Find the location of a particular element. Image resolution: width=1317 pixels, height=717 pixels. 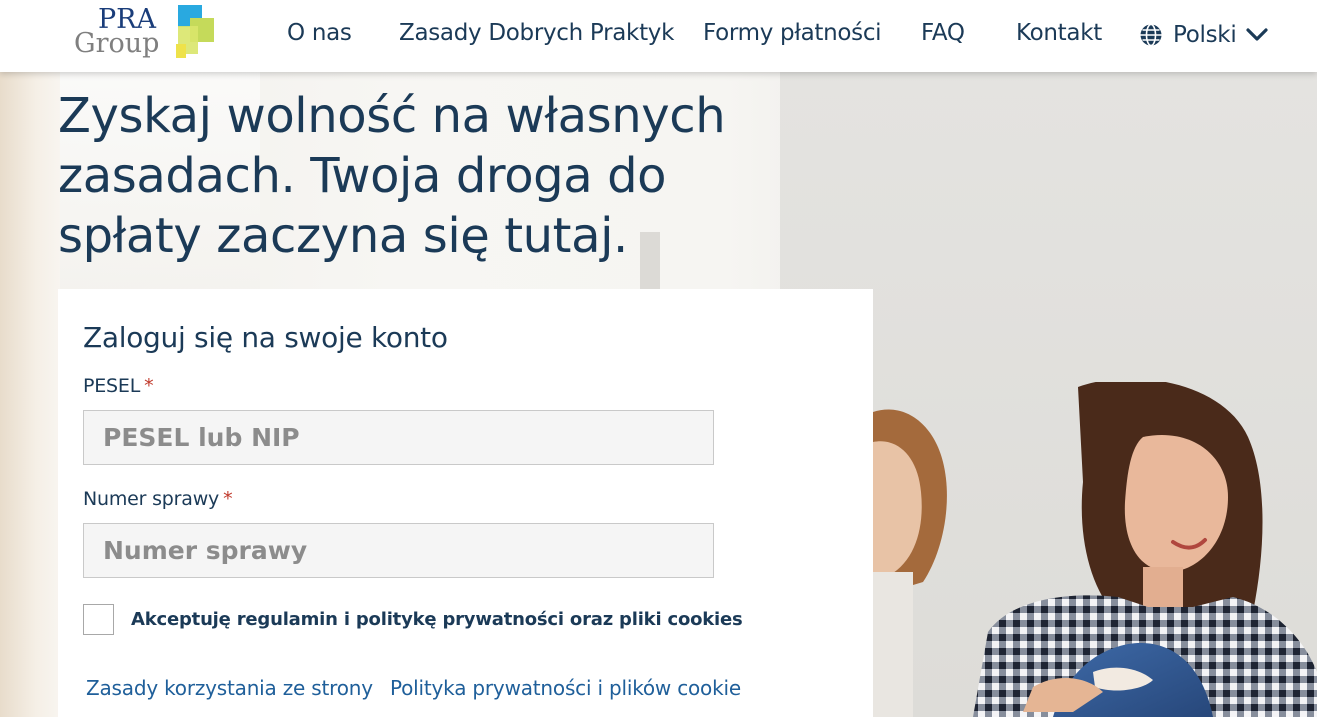

globe-icon is located at coordinates (1151, 35).